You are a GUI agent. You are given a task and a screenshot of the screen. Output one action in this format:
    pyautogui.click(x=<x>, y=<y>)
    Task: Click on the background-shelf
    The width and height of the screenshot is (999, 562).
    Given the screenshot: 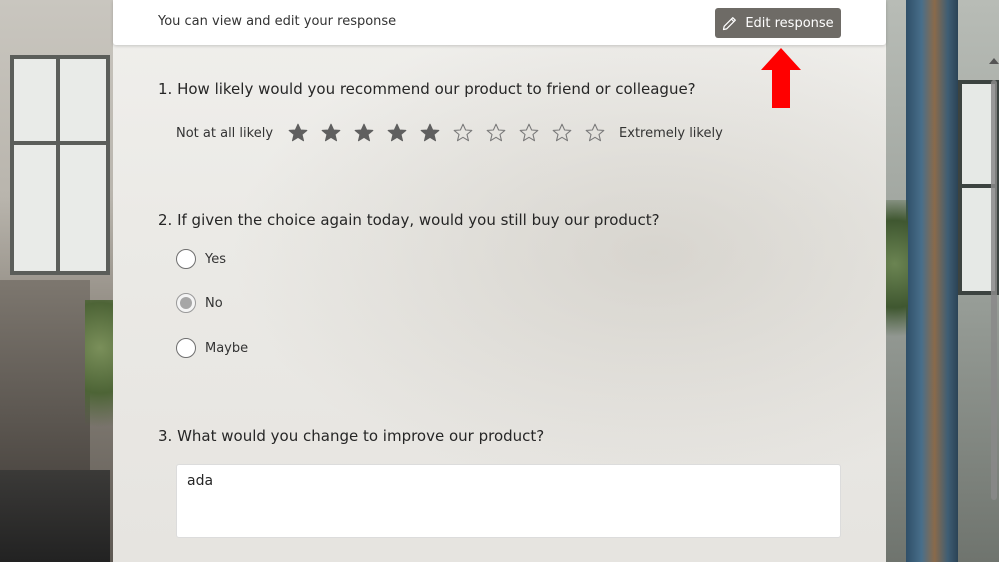 What is the action you would take?
    pyautogui.click(x=45, y=380)
    